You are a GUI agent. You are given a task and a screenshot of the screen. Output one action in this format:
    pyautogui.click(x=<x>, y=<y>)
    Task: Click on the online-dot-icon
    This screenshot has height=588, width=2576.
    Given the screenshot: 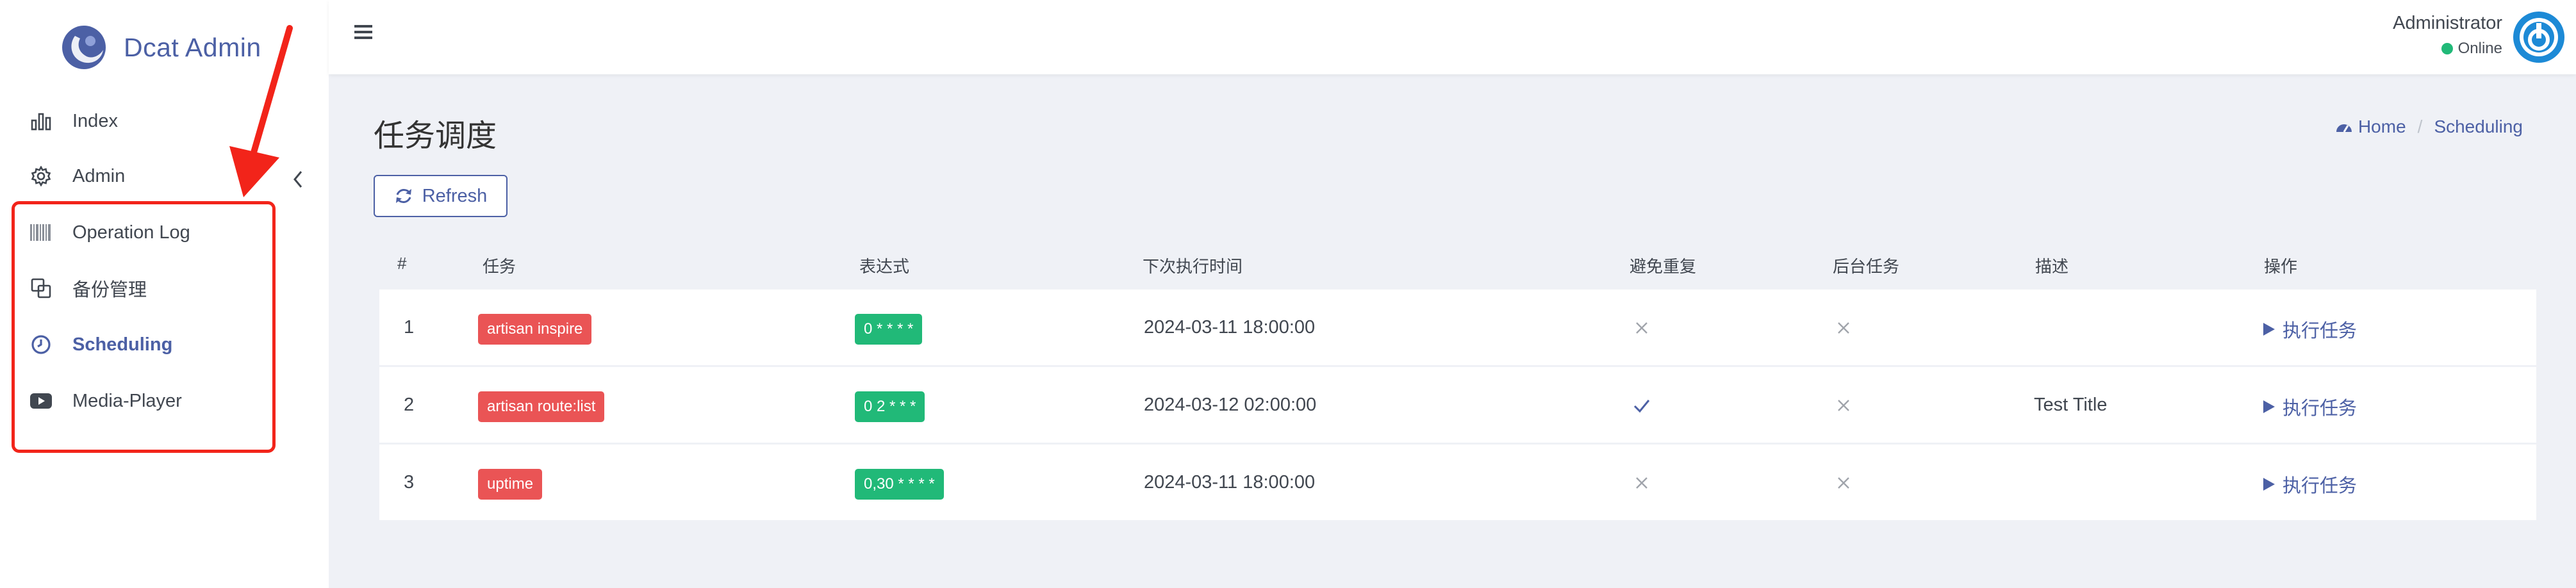 What is the action you would take?
    pyautogui.click(x=2447, y=48)
    